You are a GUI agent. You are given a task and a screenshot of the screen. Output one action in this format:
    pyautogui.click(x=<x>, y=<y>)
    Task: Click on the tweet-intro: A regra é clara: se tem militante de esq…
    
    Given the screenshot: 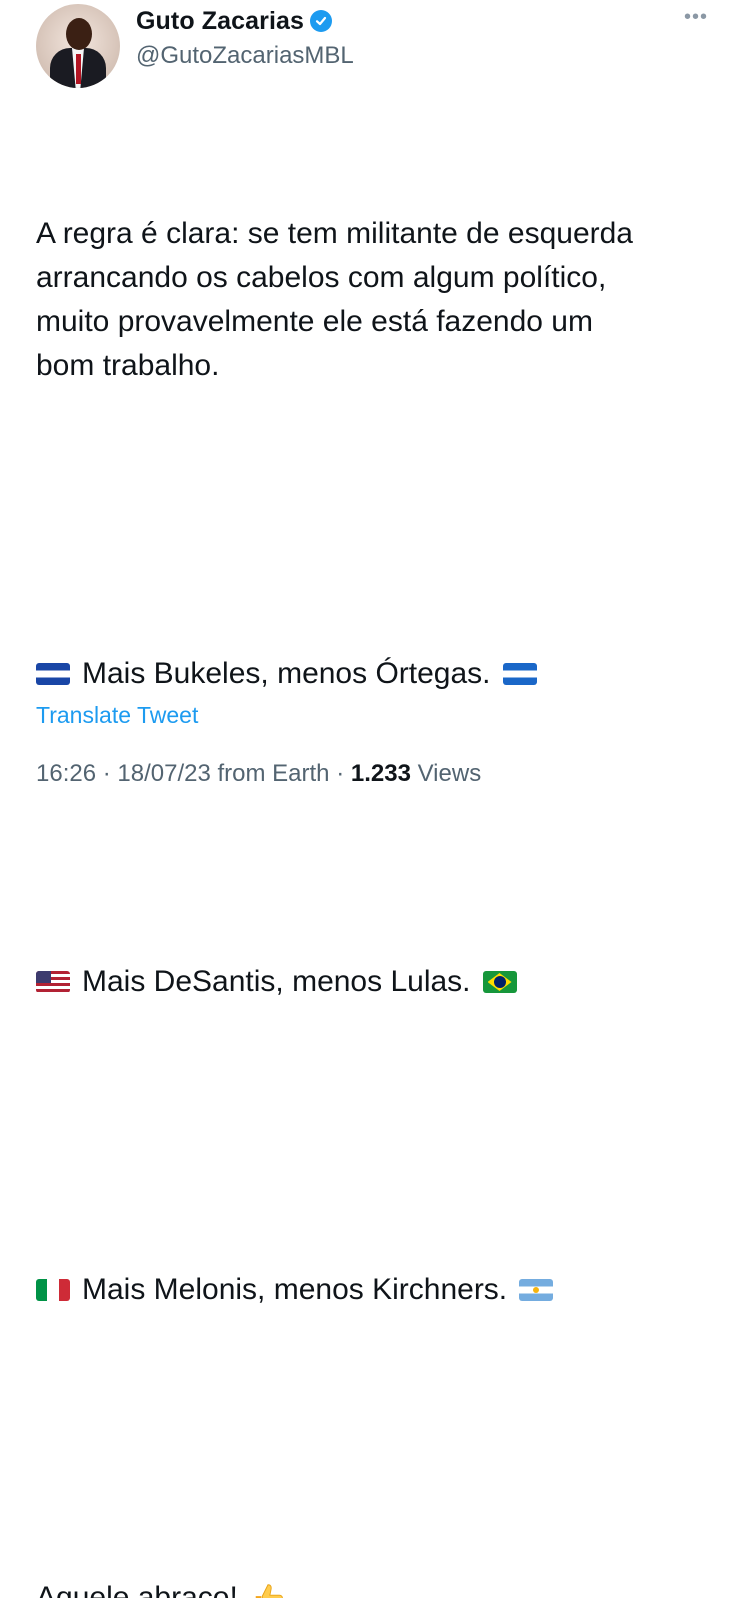 What is the action you would take?
    pyautogui.click(x=334, y=299)
    